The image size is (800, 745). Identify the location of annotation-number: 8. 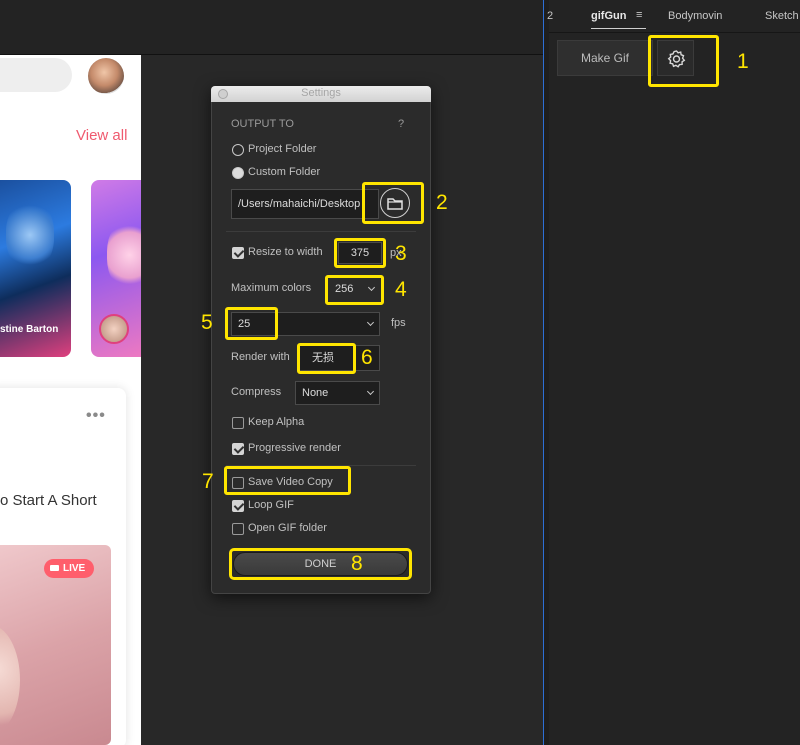
(357, 563).